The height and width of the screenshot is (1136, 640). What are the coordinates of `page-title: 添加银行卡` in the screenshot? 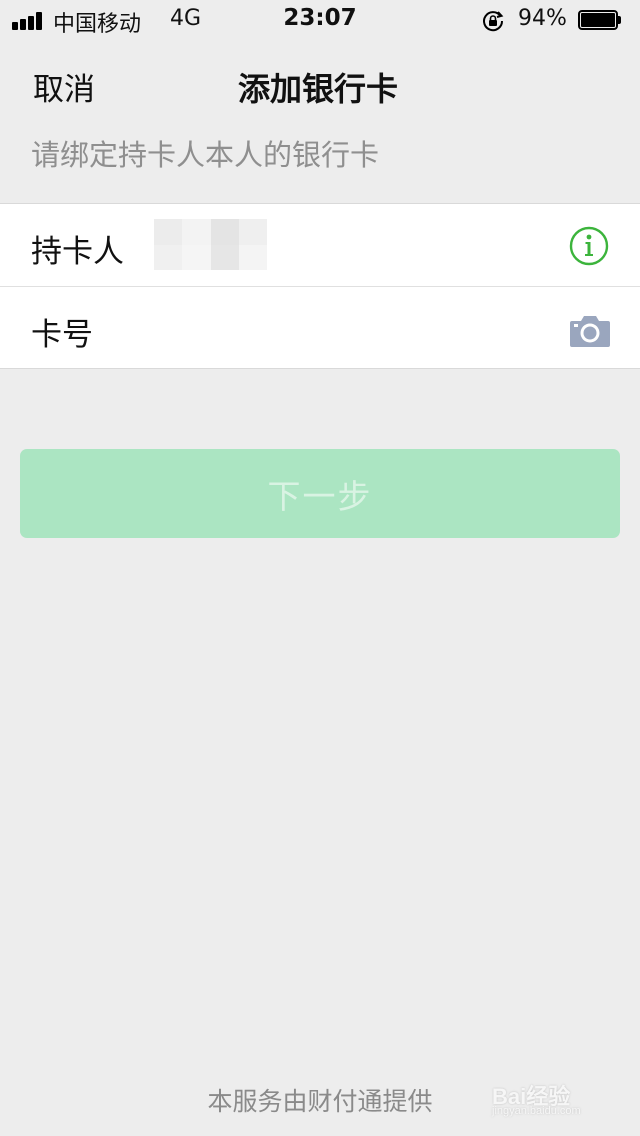 It's located at (317, 89).